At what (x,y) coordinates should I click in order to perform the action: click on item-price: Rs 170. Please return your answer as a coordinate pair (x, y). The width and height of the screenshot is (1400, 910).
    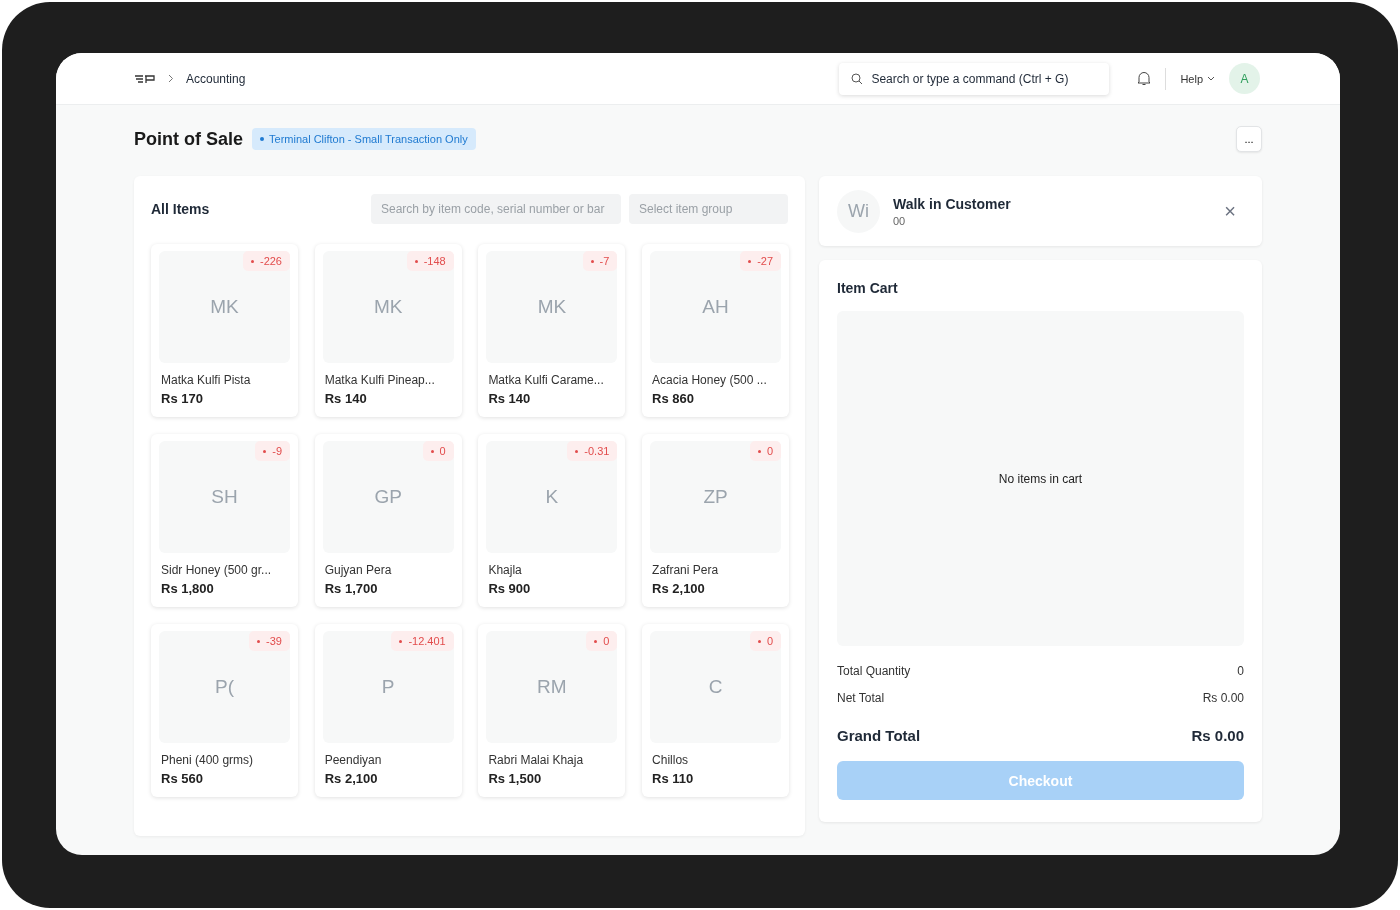
    Looking at the image, I should click on (182, 399).